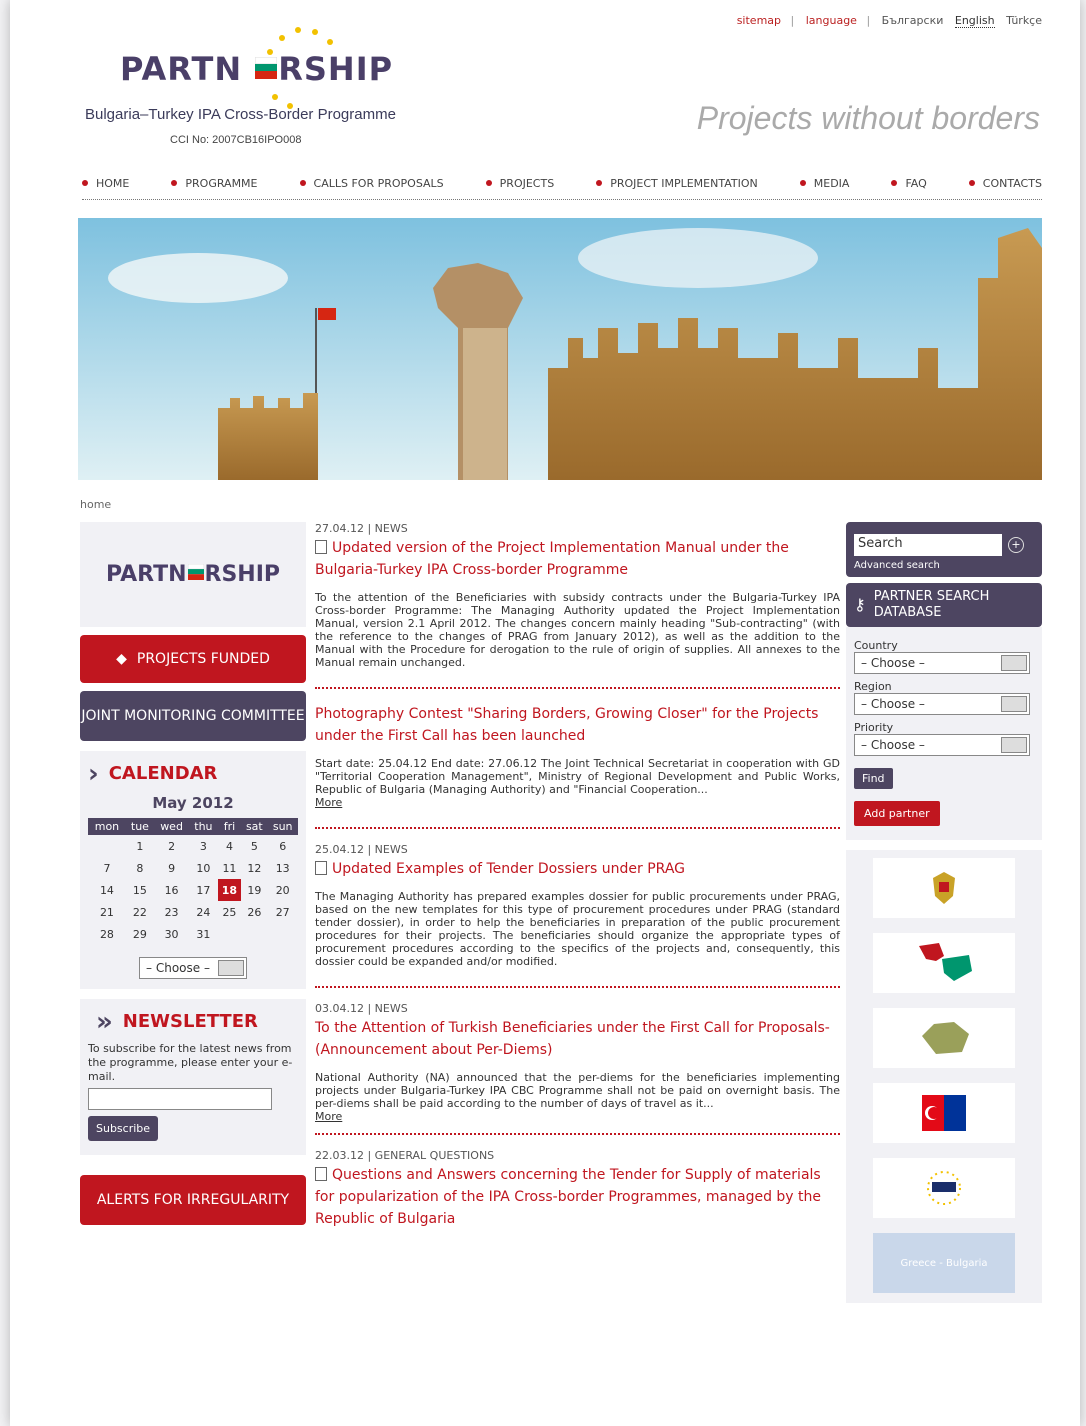 The image size is (1086, 1426). I want to click on language-link: language, so click(831, 20).